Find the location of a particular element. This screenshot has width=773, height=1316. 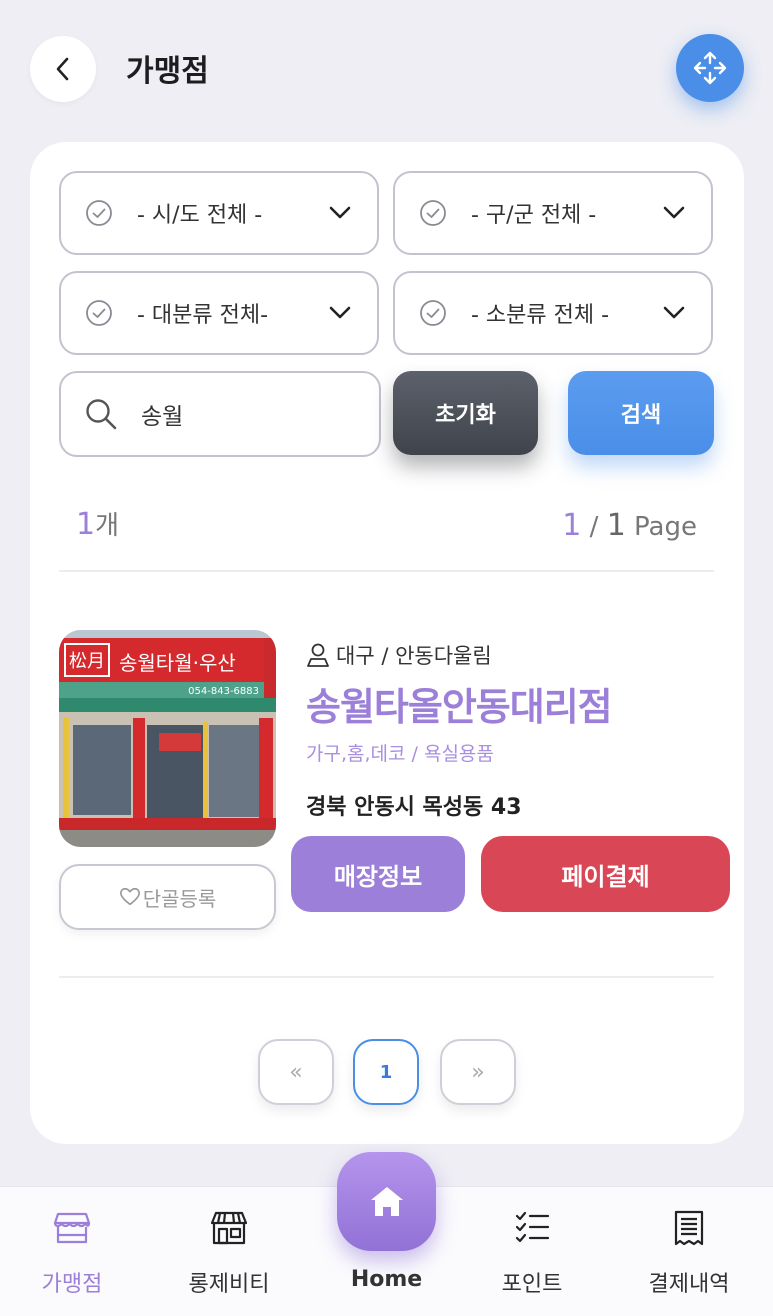

current-page: 1 is located at coordinates (572, 525).